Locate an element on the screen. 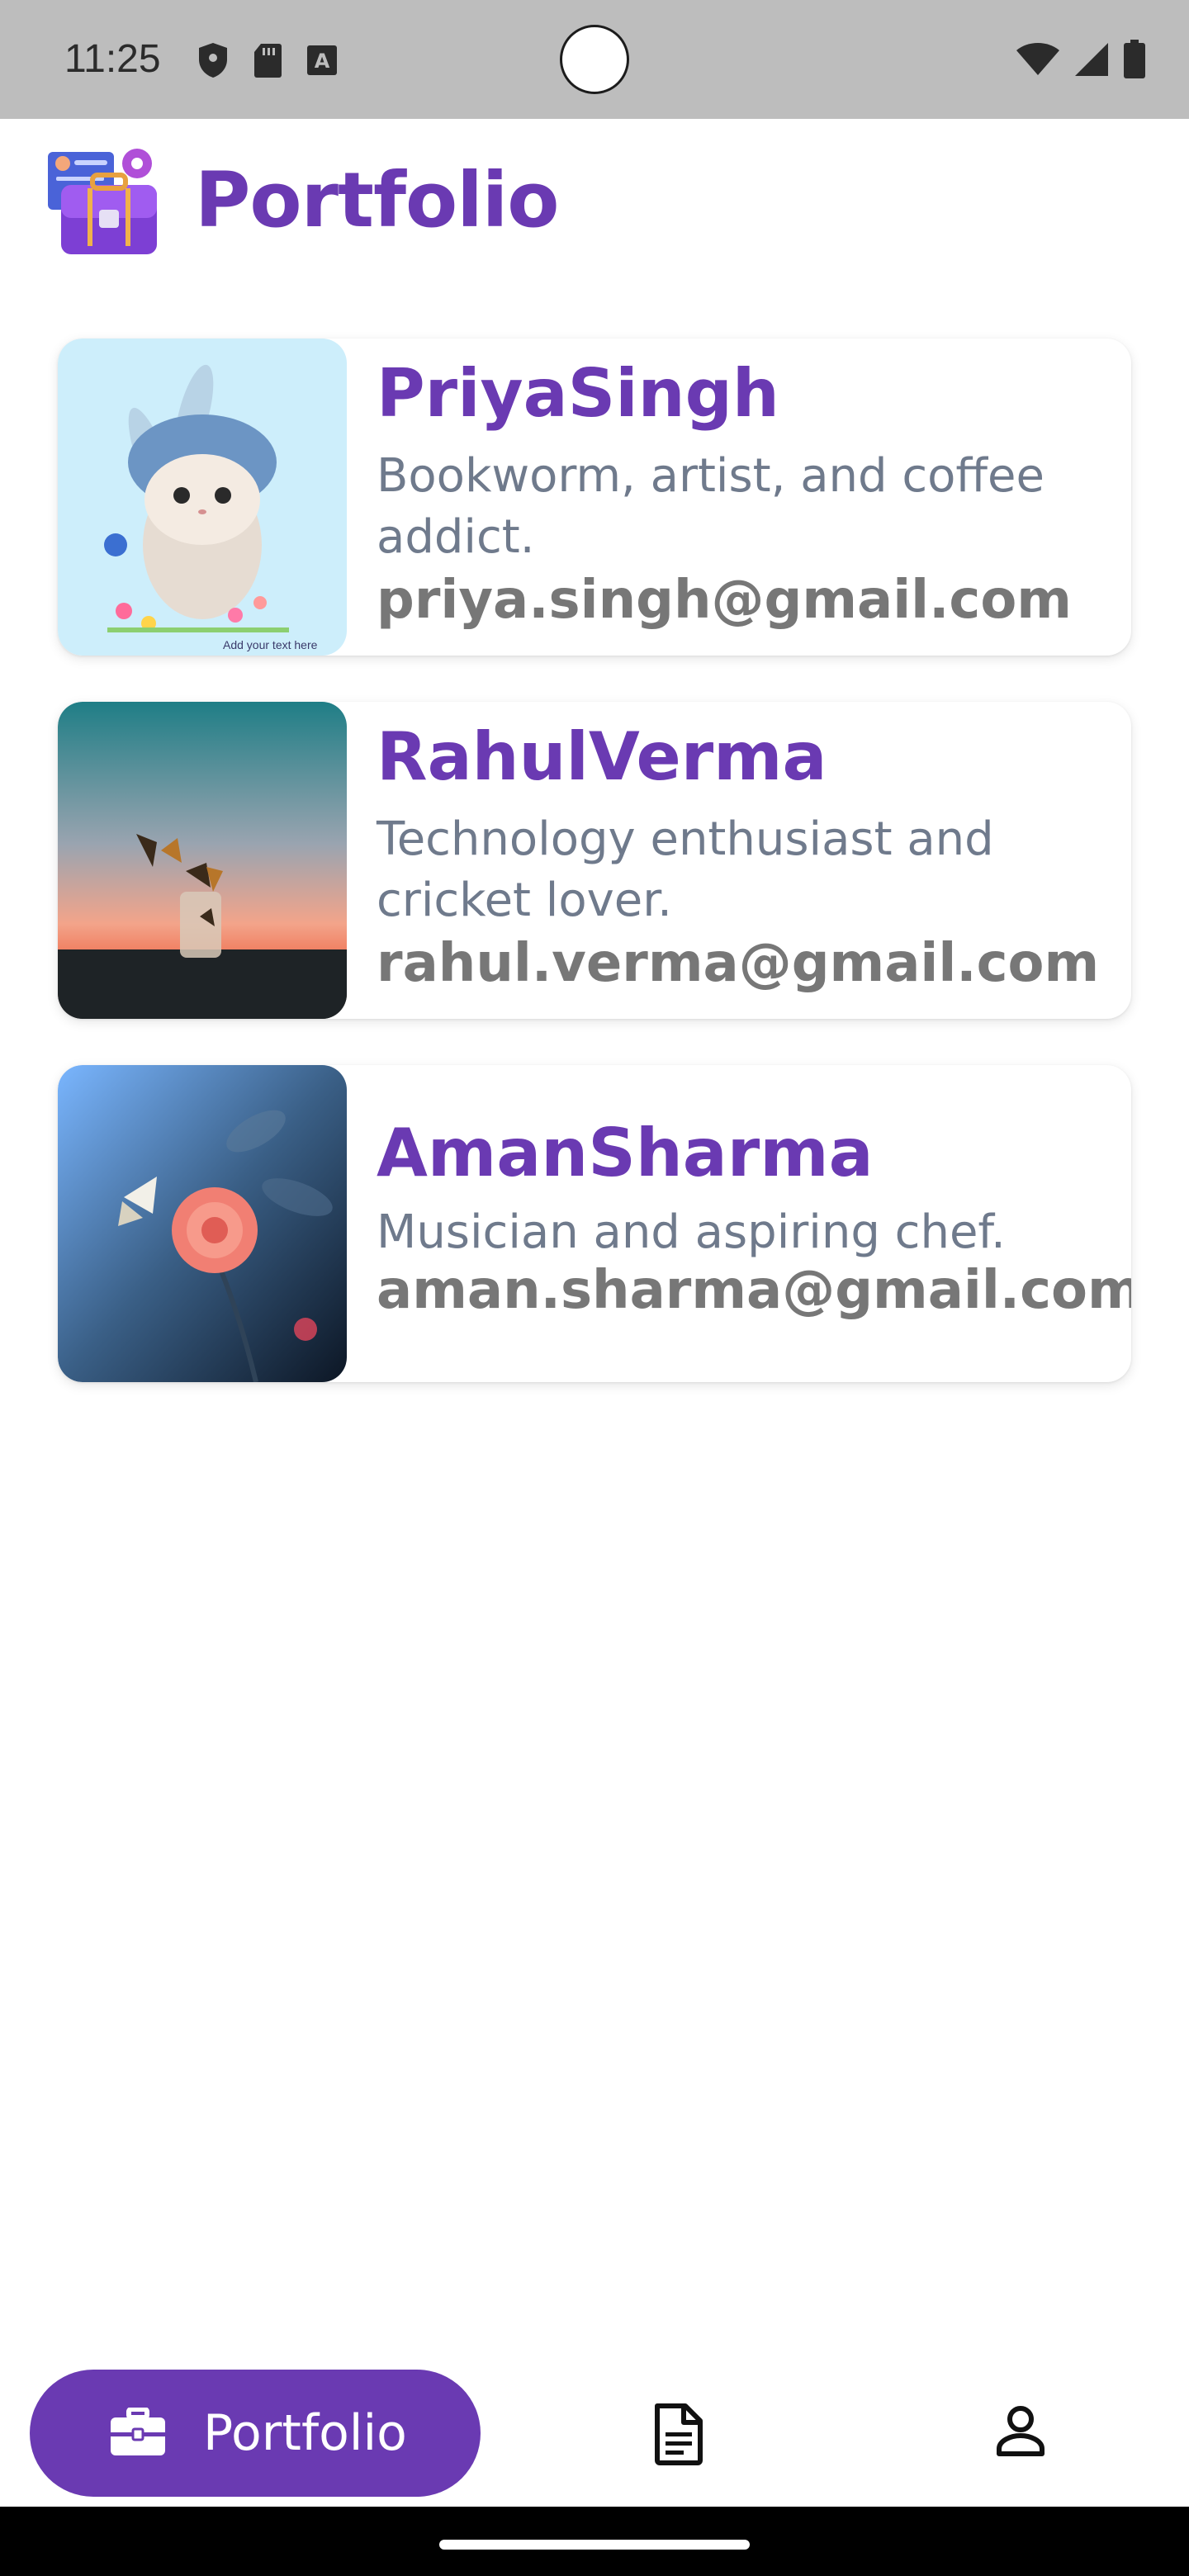 The width and height of the screenshot is (1189, 2576). image-caption: Add your text here is located at coordinates (270, 644).